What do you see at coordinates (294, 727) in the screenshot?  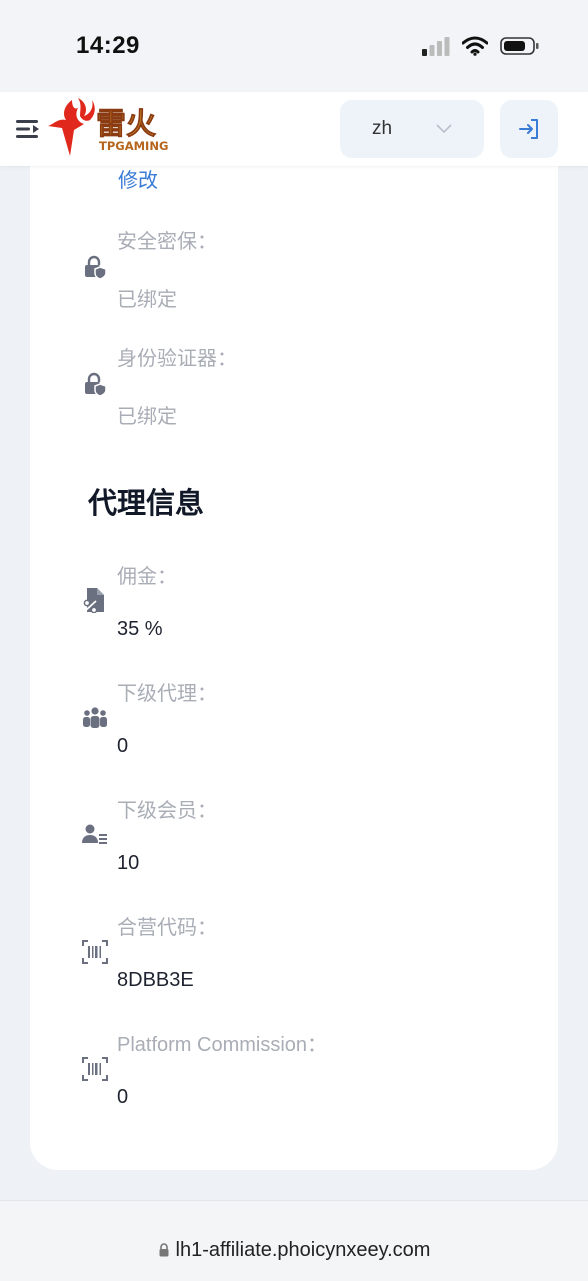 I see `sub-agent-row: 下级代理： 0` at bounding box center [294, 727].